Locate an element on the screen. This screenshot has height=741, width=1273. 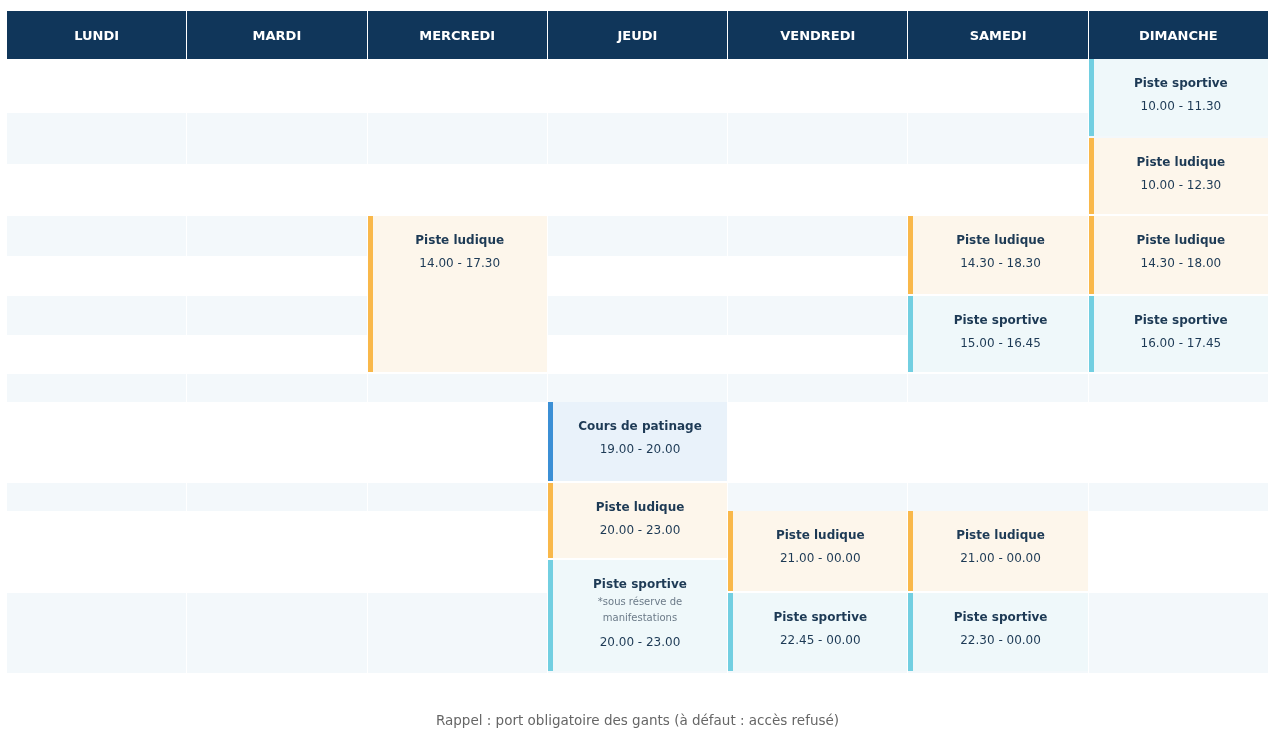
footnote: Rappel : port obligatoire des gants (à défaut : accès refusé) is located at coordinates (637, 720).